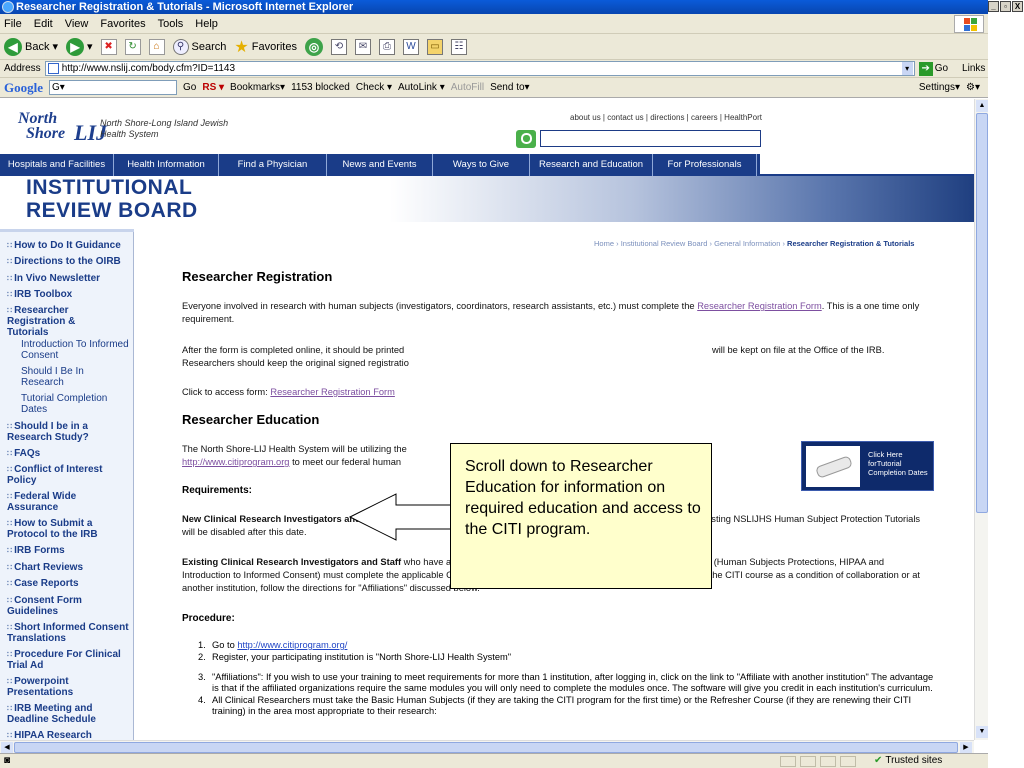 Image resolution: width=1024 pixels, height=768 pixels. I want to click on sidebar-item: ∷ Conflict of Interest Policy, so click(66, 475).